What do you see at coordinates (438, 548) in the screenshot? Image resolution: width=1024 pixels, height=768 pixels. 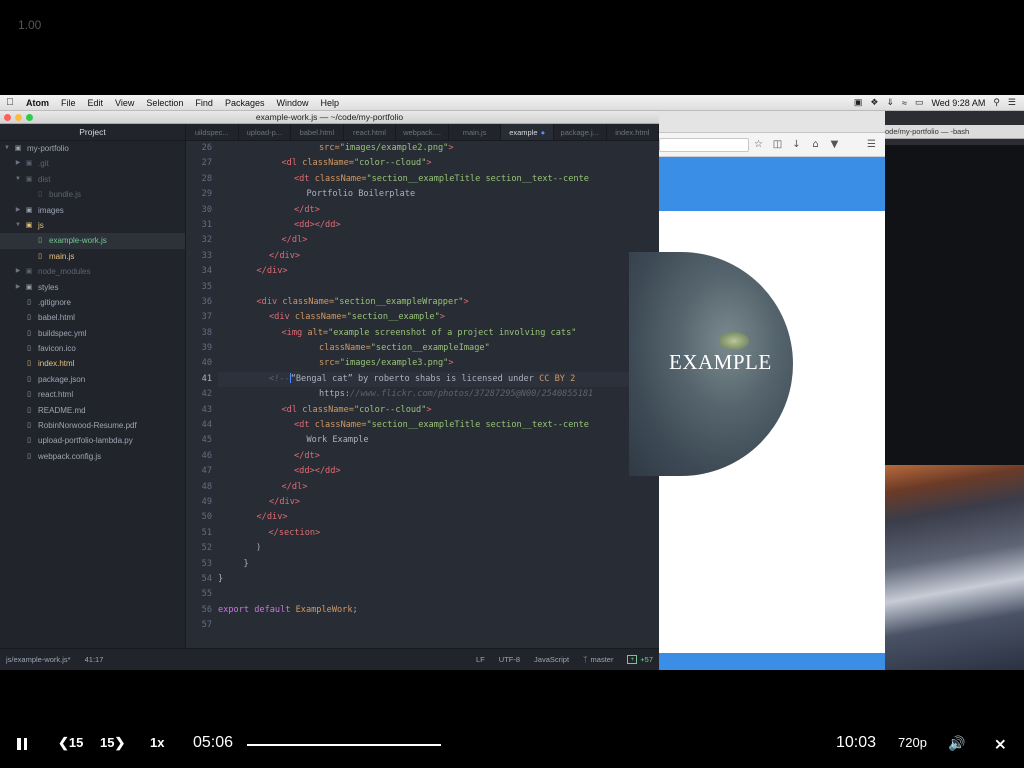 I see `code-line: )` at bounding box center [438, 548].